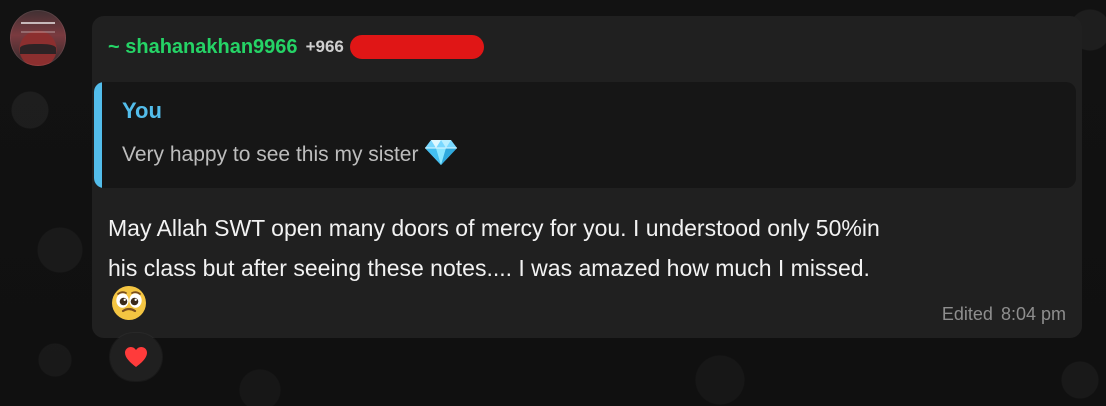 This screenshot has width=1106, height=406. I want to click on quoted-text-row: Very happy to see this my sister, so click(290, 154).